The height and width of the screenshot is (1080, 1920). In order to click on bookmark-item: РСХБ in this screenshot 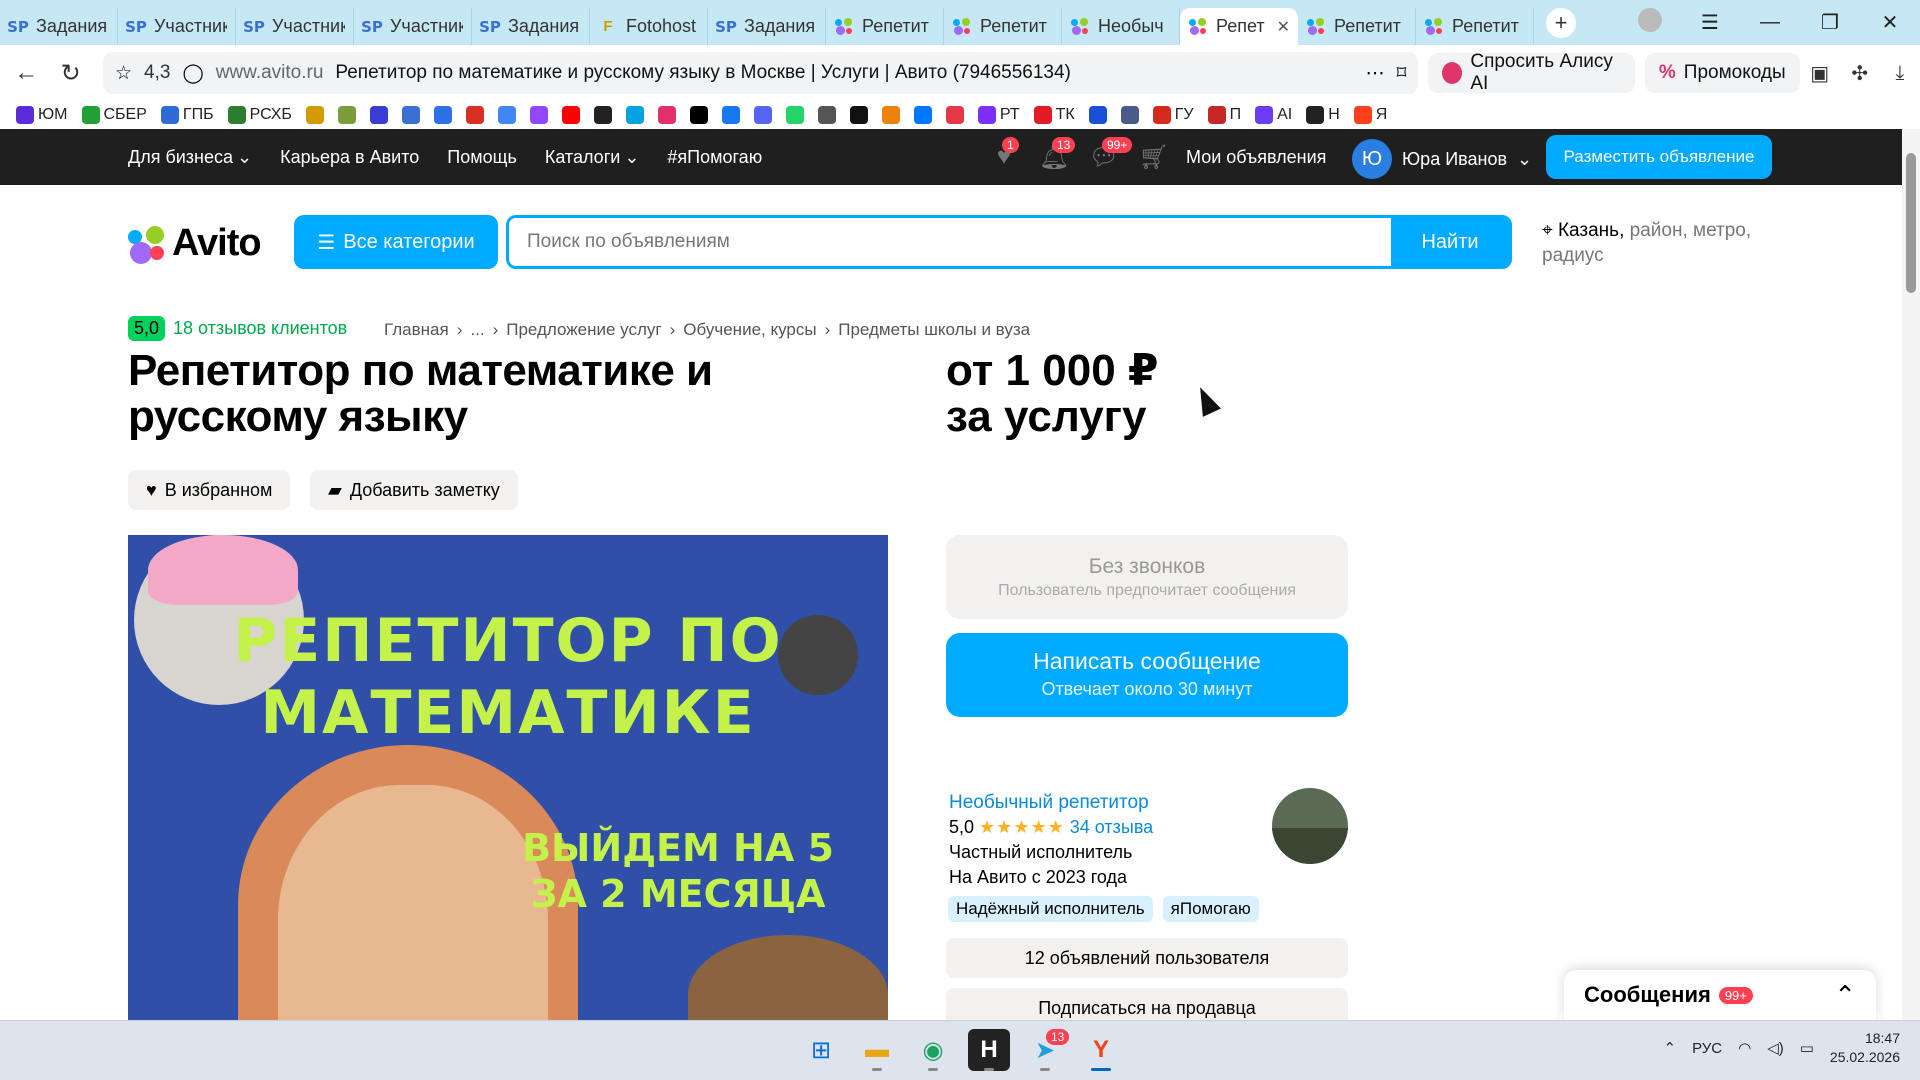, I will do `click(259, 115)`.